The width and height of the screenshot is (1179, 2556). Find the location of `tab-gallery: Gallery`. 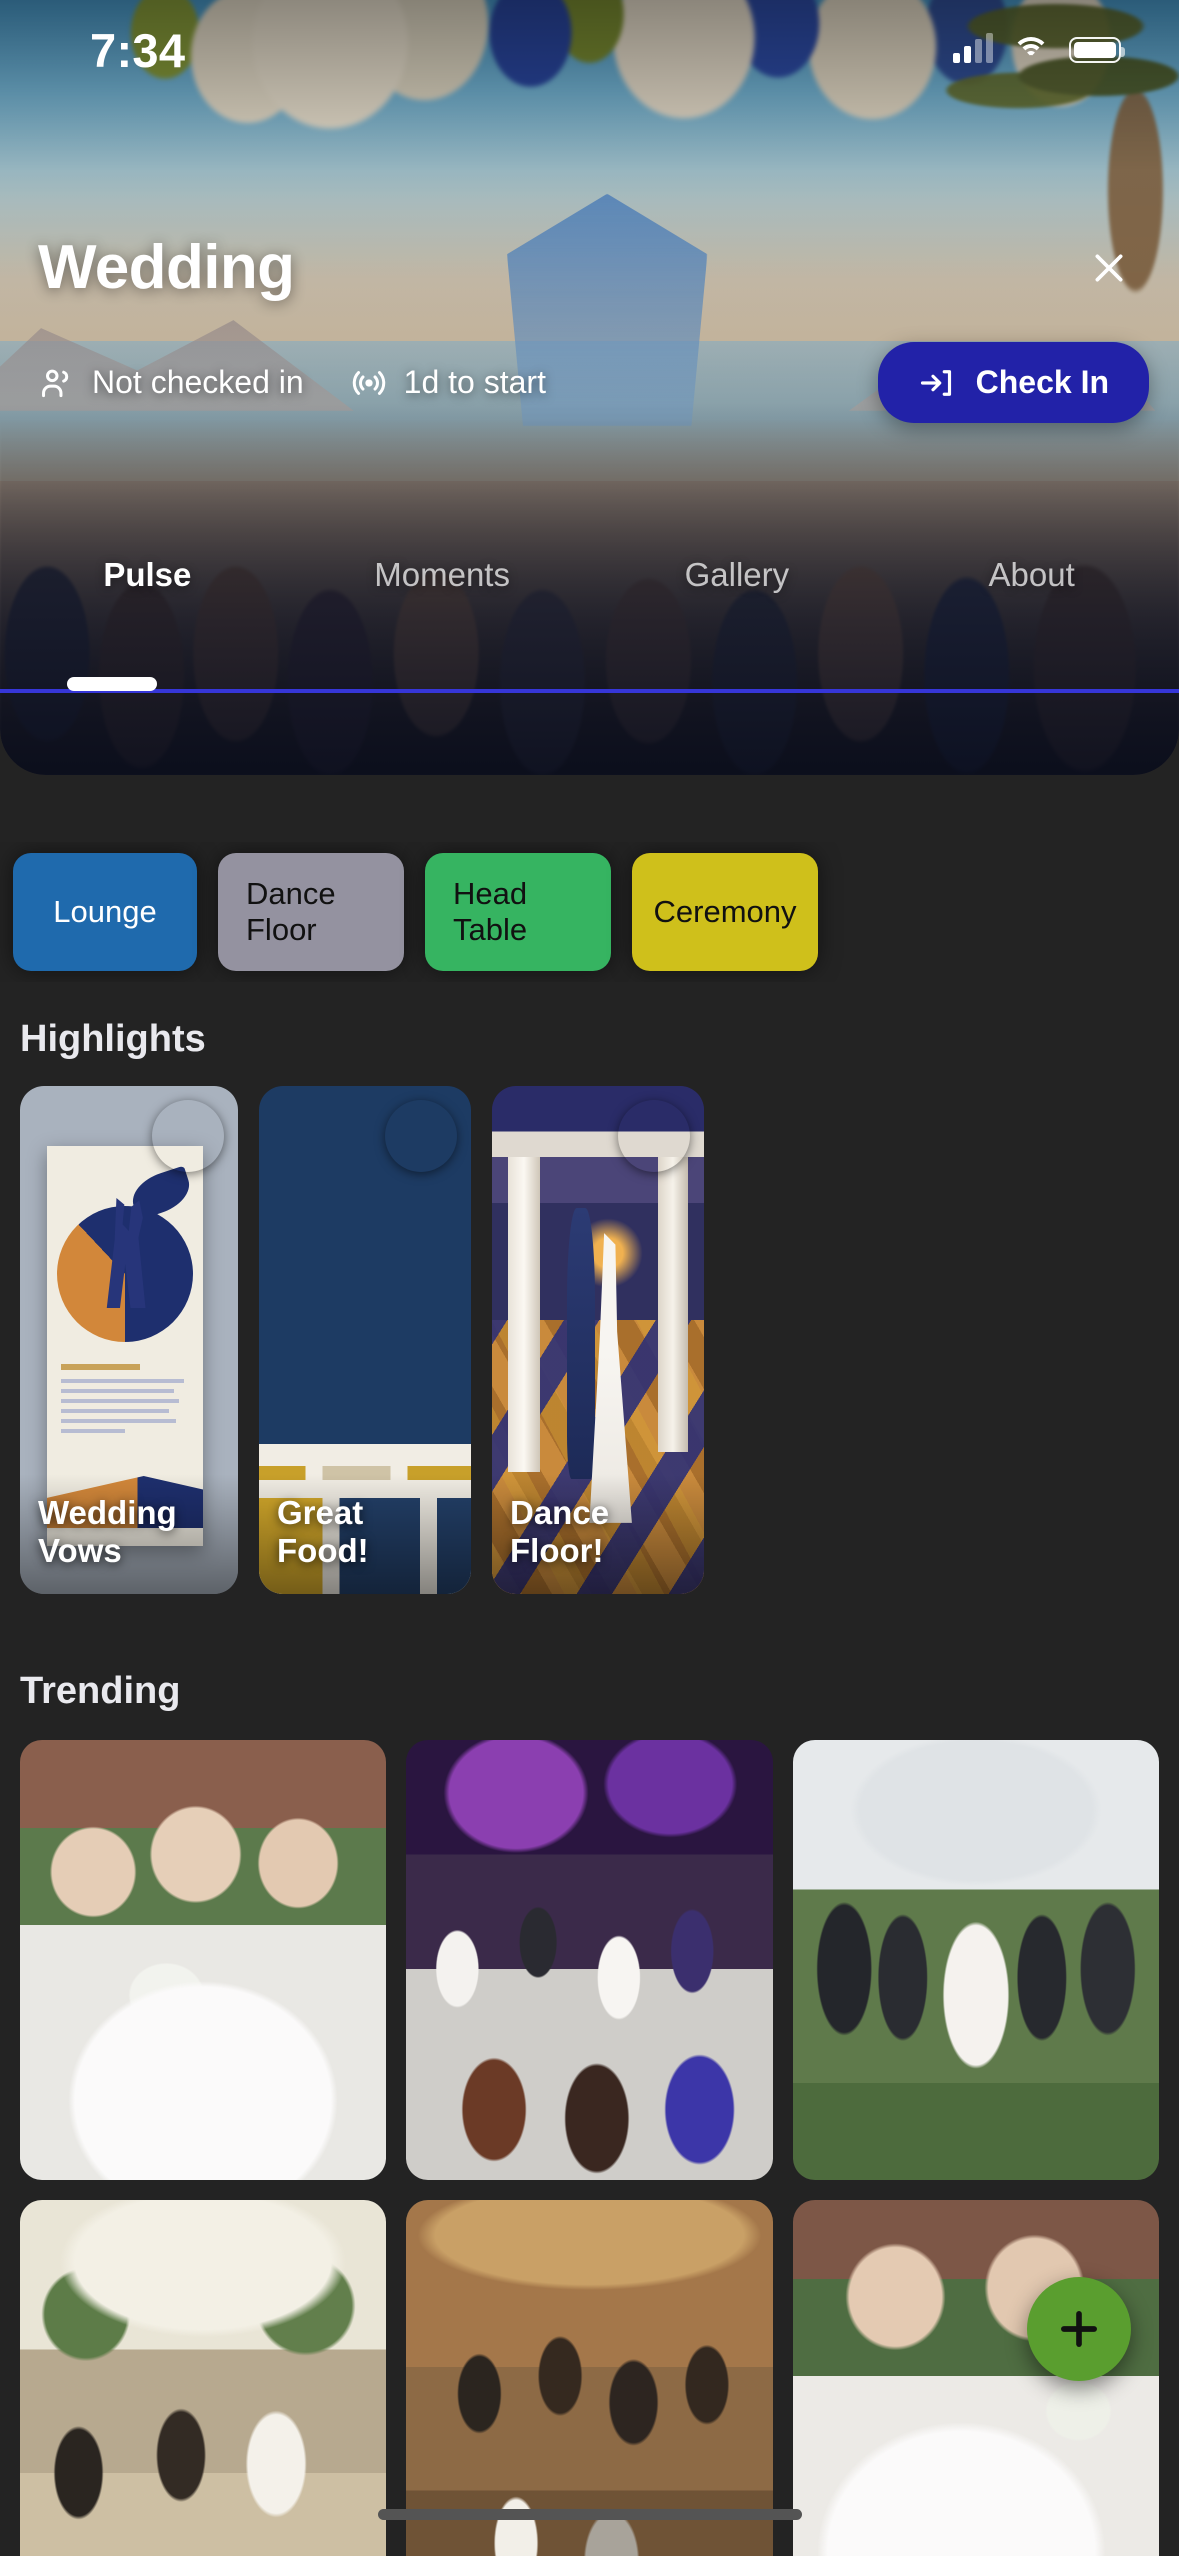

tab-gallery: Gallery is located at coordinates (737, 594).